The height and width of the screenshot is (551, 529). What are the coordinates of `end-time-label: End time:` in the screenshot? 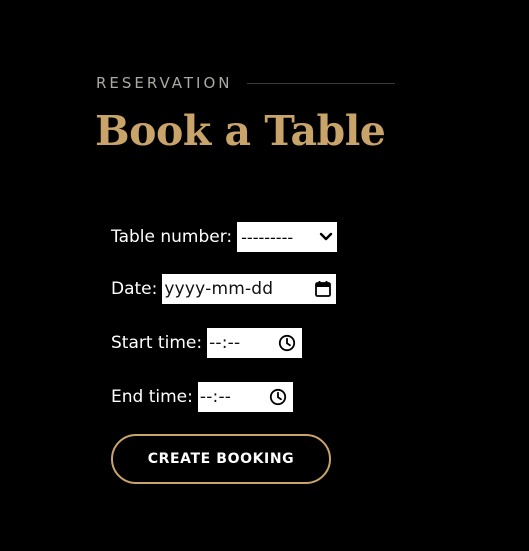 It's located at (152, 397).